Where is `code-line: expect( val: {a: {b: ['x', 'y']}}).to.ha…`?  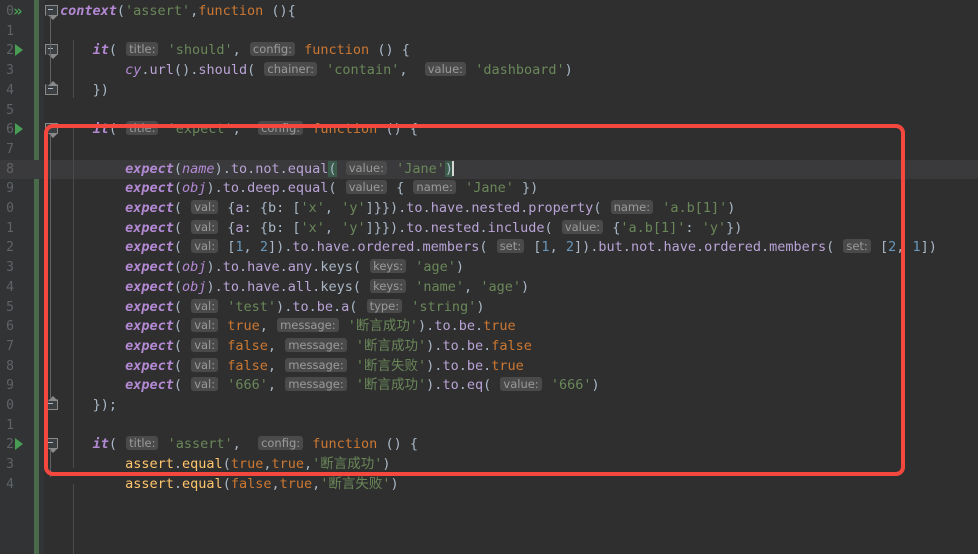
code-line: expect( val: {a: {b: ['x', 'y']}}).to.ha… is located at coordinates (397, 209).